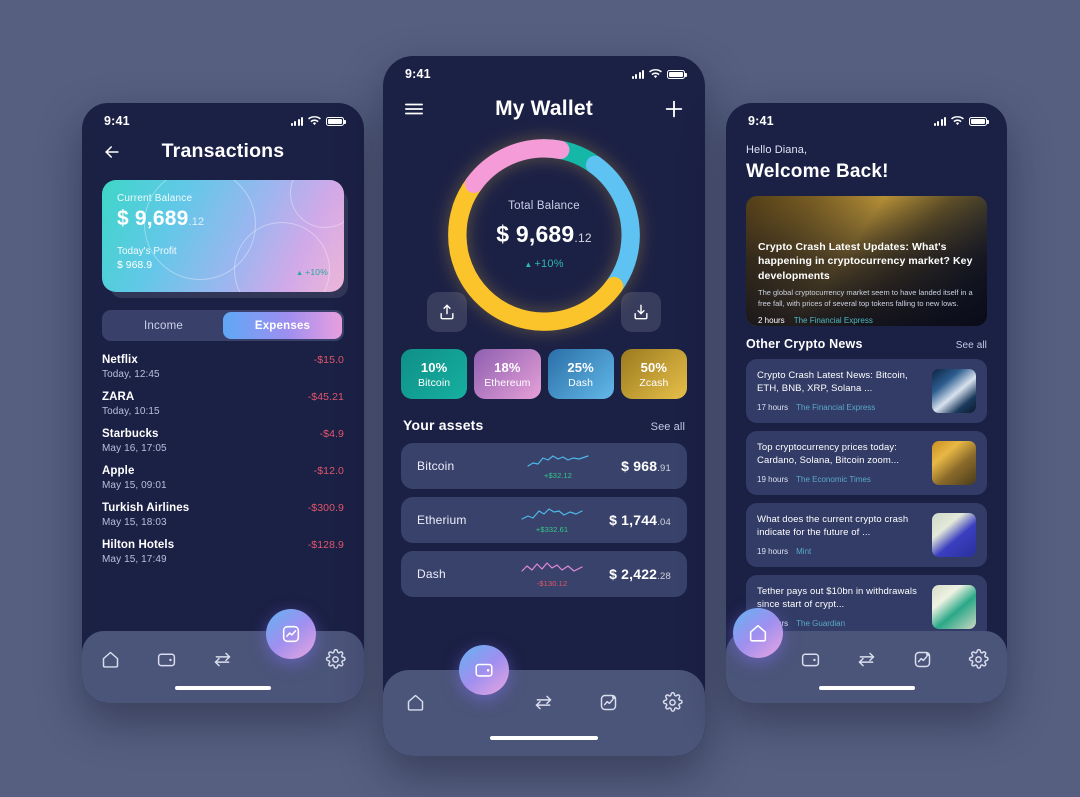 This screenshot has width=1080, height=797. I want to click on transaction-amount: -$300.9, so click(325, 508).